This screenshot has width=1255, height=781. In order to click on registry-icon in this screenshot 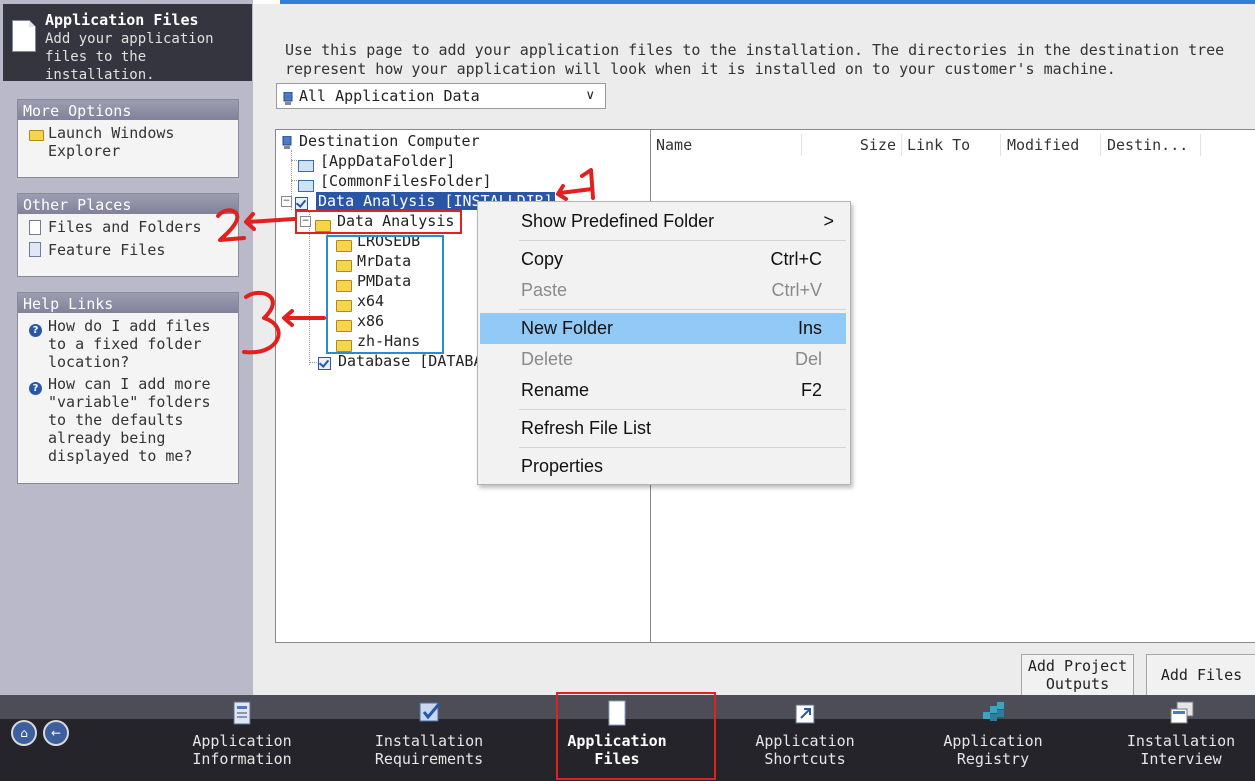, I will do `click(993, 713)`.